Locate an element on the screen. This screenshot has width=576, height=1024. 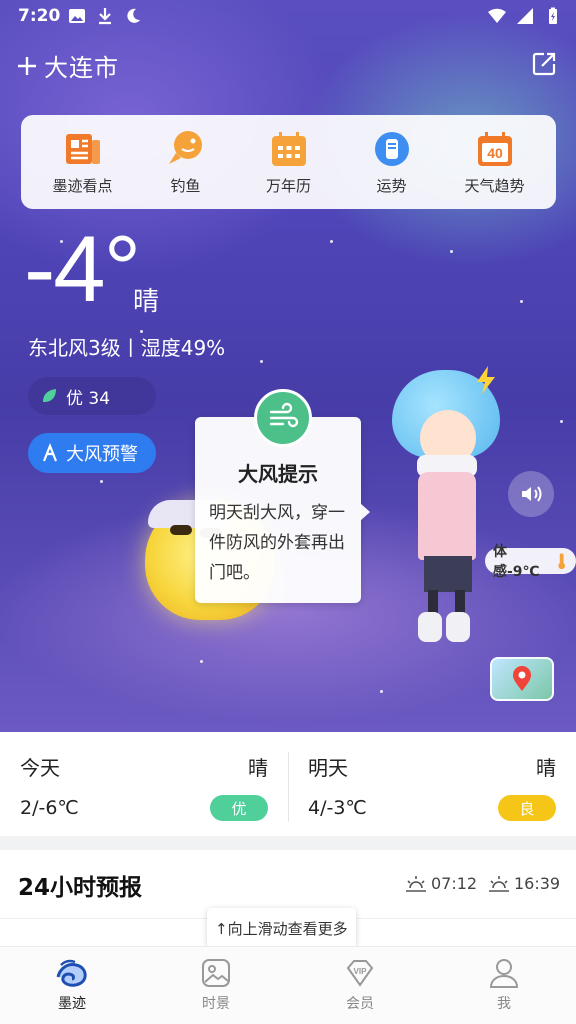
city-name: 大连市 is located at coordinates (81, 65).